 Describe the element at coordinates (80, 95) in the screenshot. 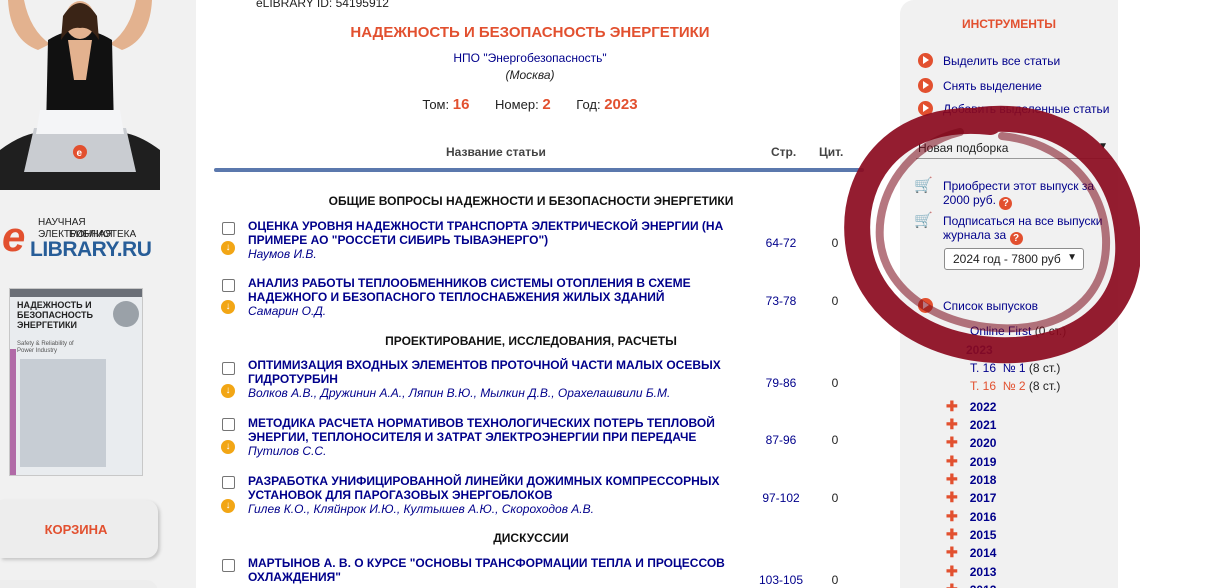

I see `mascot-image: e` at that location.